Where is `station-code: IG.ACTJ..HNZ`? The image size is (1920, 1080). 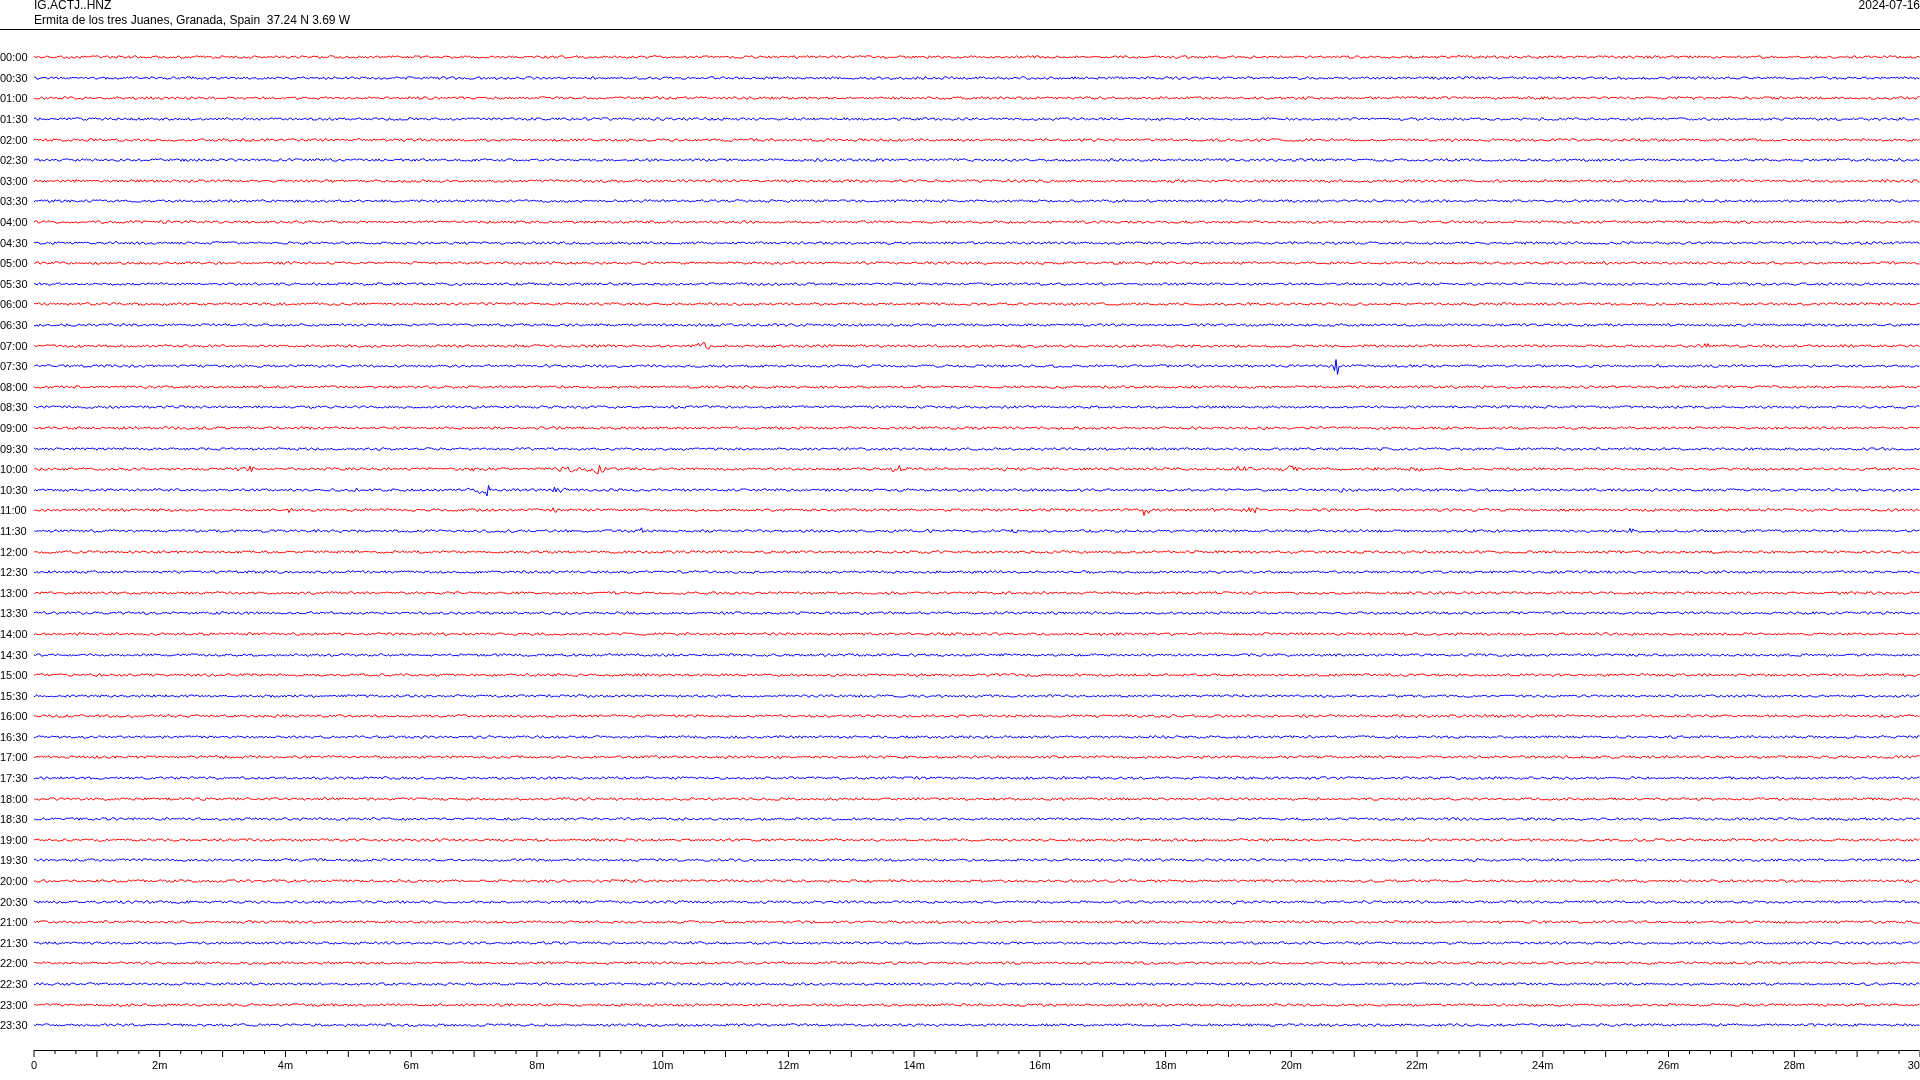 station-code: IG.ACTJ..HNZ is located at coordinates (73, 6).